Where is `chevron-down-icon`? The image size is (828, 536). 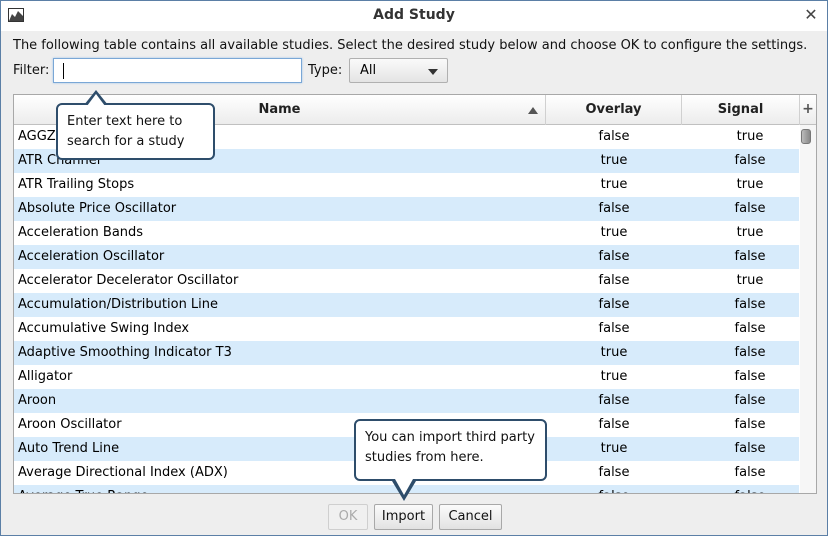
chevron-down-icon is located at coordinates (433, 72).